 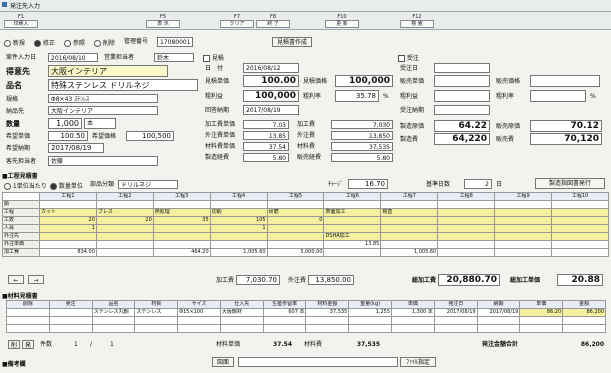 What do you see at coordinates (498, 312) in the screenshot?
I see `material-cell: 2017/08/19` at bounding box center [498, 312].